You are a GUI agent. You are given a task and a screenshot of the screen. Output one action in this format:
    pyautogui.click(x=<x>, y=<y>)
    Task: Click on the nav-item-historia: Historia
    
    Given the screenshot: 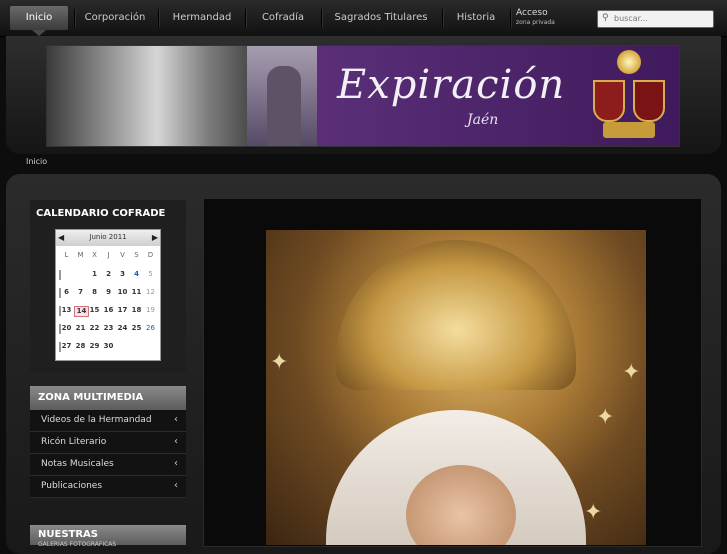 What is the action you would take?
    pyautogui.click(x=476, y=18)
    